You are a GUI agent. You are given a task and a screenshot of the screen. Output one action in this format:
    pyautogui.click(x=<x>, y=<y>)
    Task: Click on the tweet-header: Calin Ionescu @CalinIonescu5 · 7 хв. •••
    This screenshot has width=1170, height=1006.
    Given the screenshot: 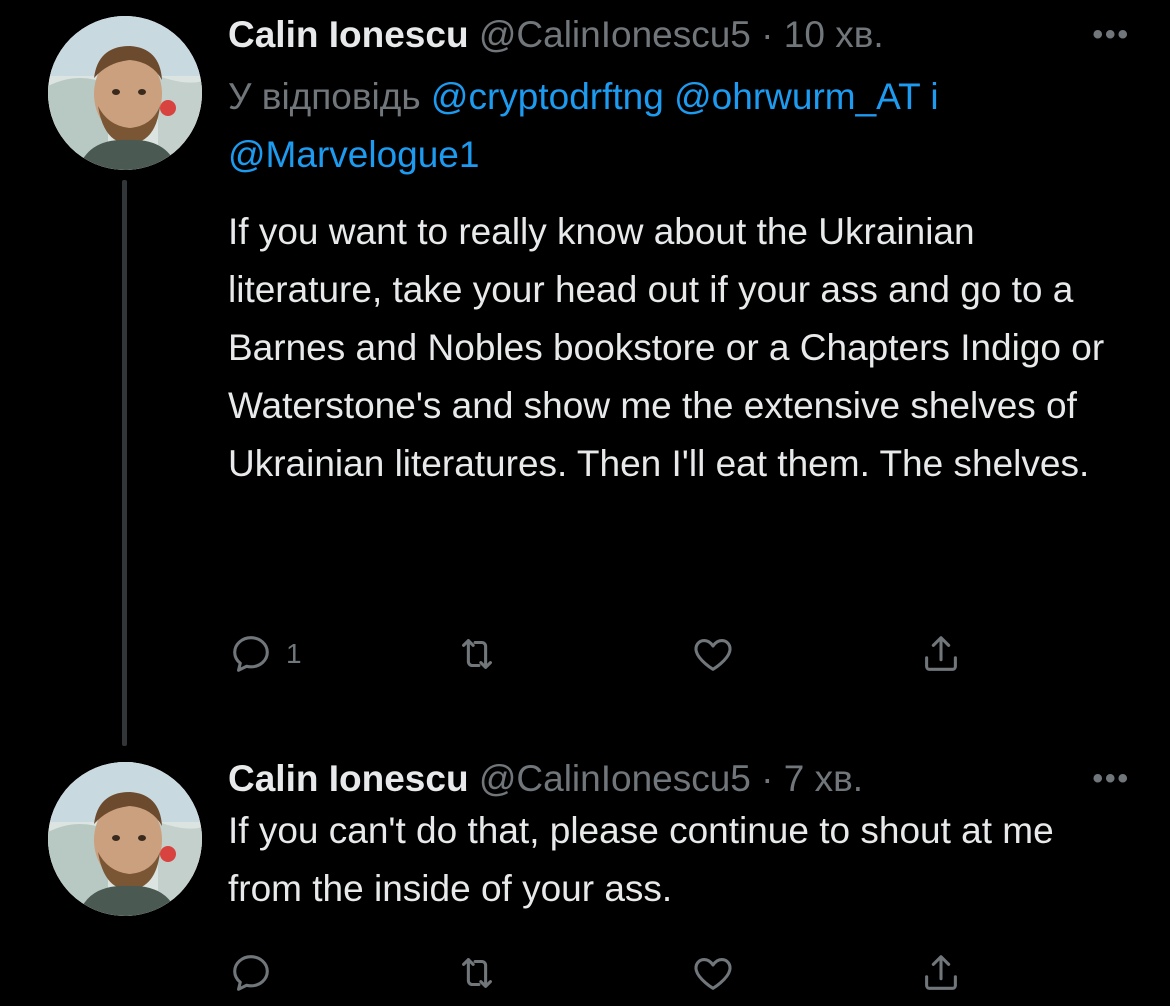 What is the action you would take?
    pyautogui.click(x=679, y=779)
    